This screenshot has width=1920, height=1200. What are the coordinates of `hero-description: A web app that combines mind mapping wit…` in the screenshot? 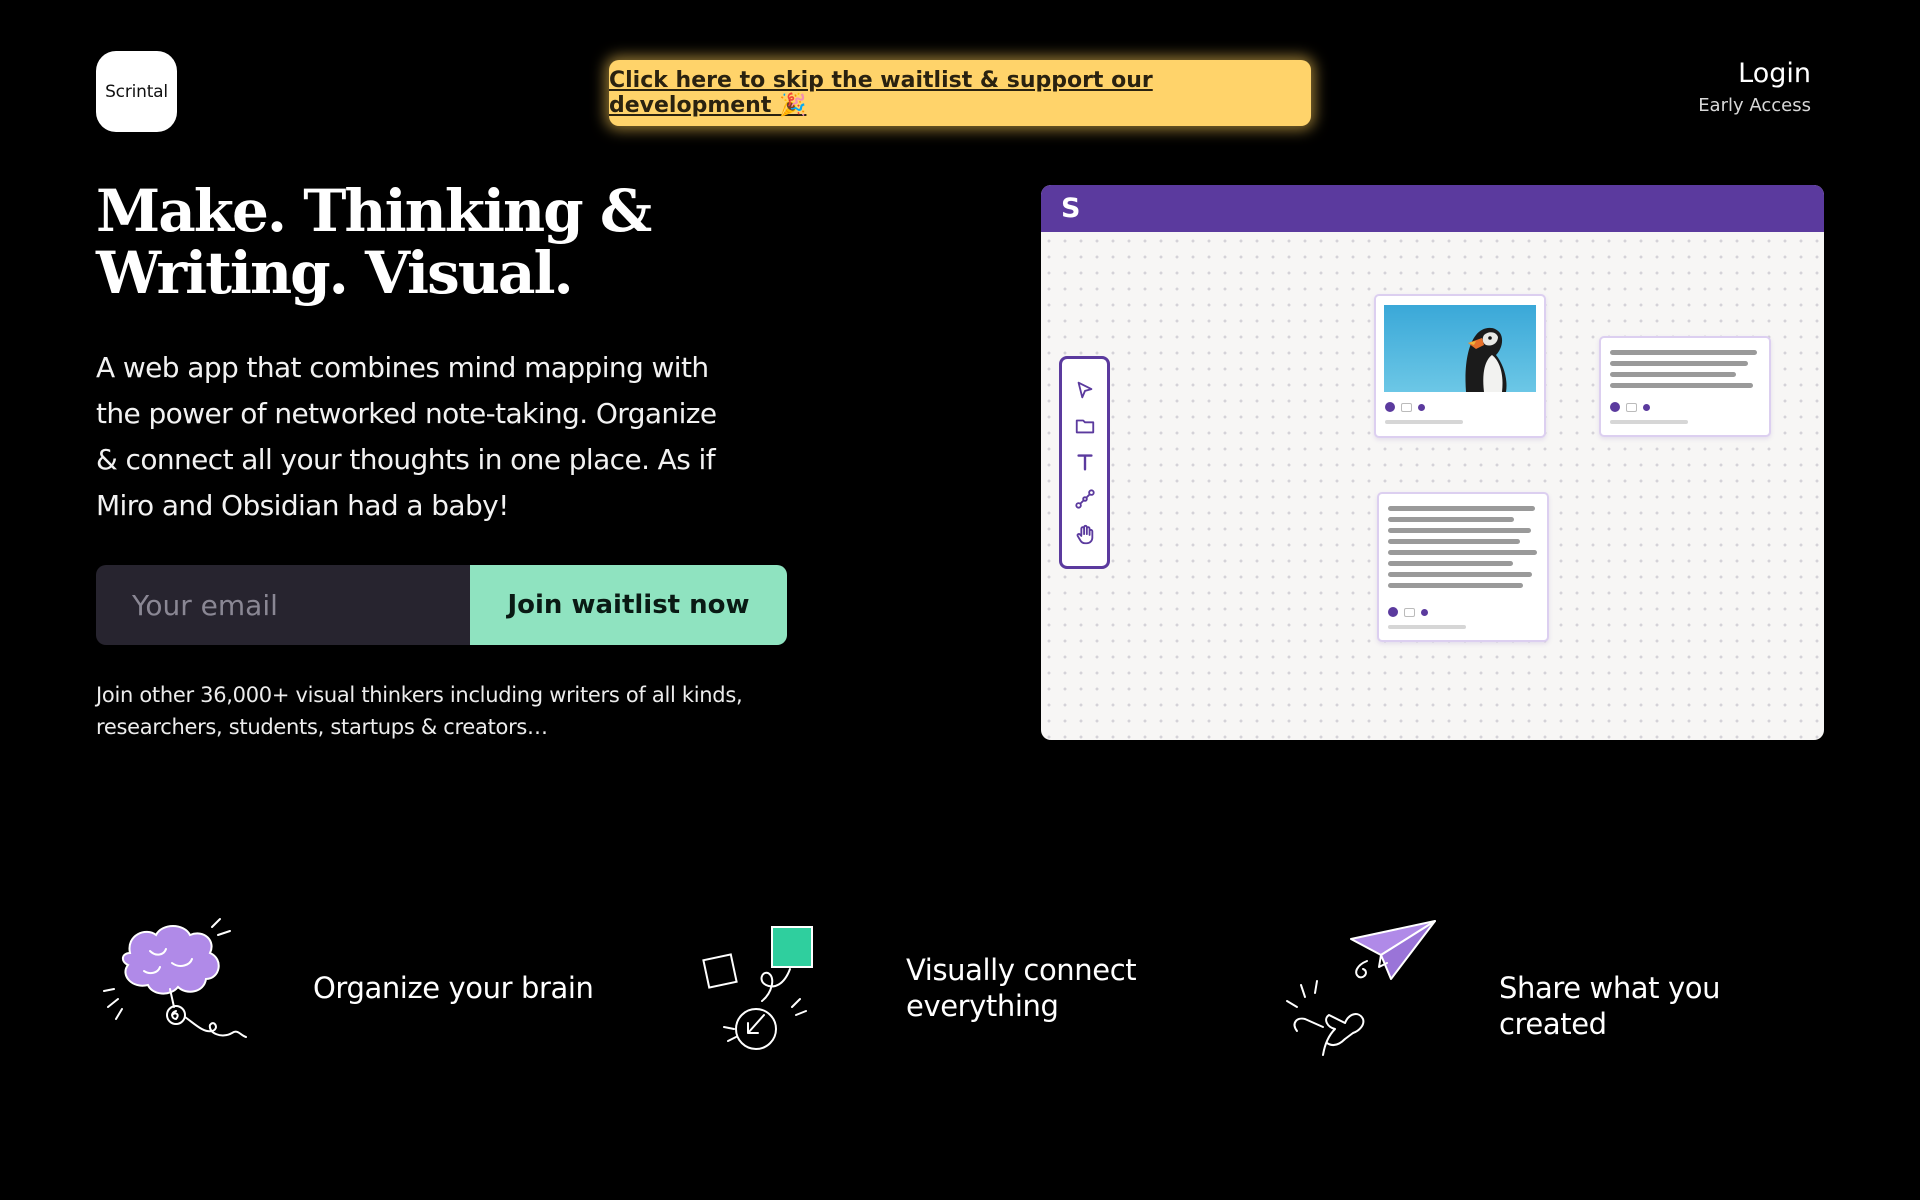 It's located at (406, 436).